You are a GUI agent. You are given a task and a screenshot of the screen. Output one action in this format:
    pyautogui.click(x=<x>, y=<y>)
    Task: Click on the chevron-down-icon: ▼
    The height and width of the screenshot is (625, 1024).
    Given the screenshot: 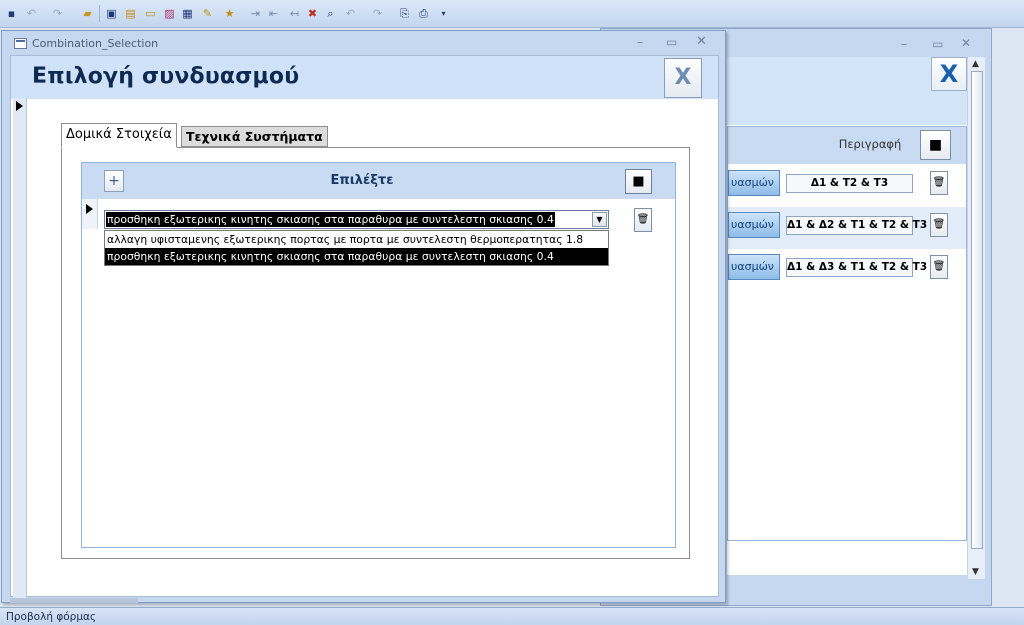 What is the action you would take?
    pyautogui.click(x=599, y=219)
    